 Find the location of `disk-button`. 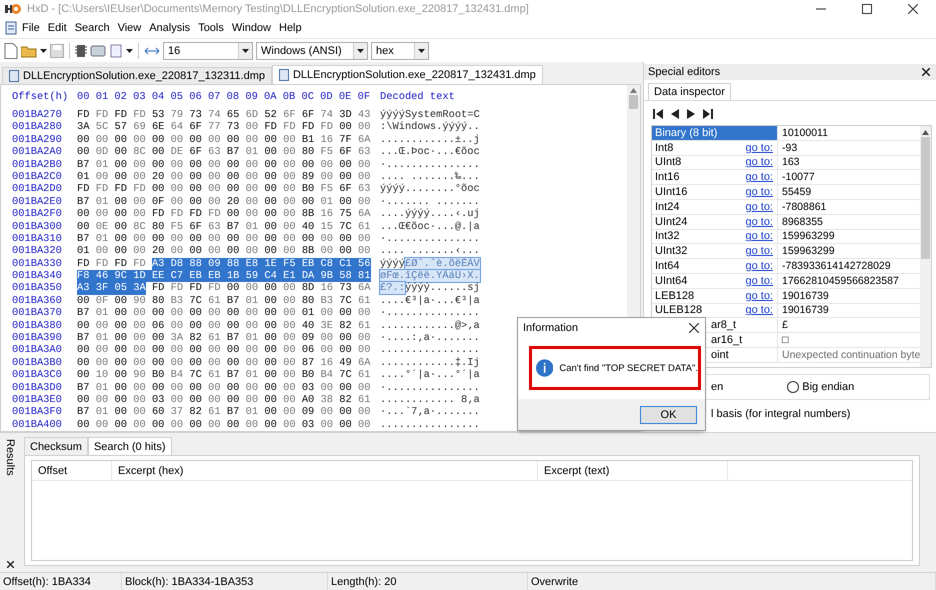

disk-button is located at coordinates (98, 51).